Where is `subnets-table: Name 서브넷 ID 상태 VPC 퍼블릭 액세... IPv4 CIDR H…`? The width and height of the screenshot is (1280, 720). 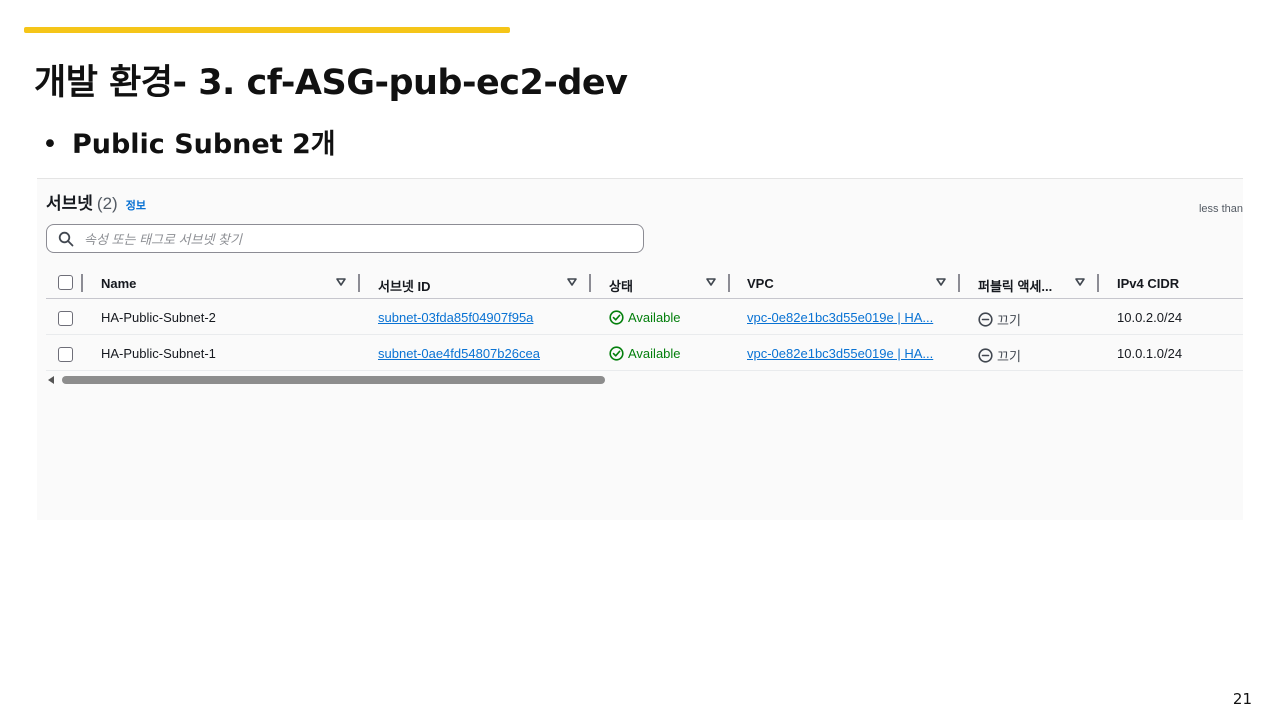
subnets-table: Name 서브넷 ID 상태 VPC 퍼블릭 액세... IPv4 CIDR H… is located at coordinates (644, 319).